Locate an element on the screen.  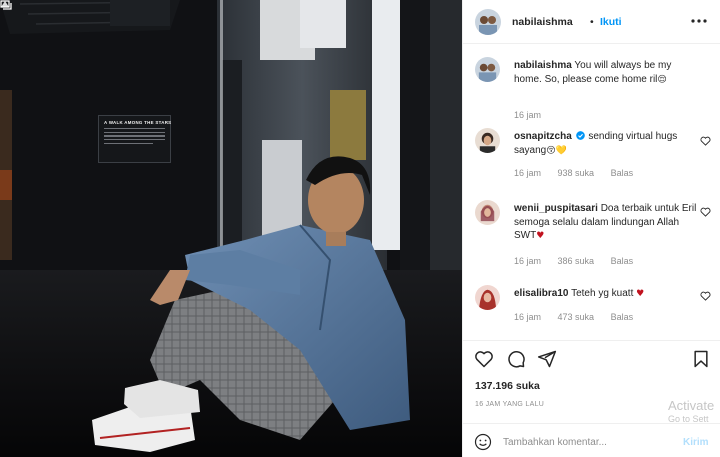
verified-badge-icon is located at coordinates (580, 135).